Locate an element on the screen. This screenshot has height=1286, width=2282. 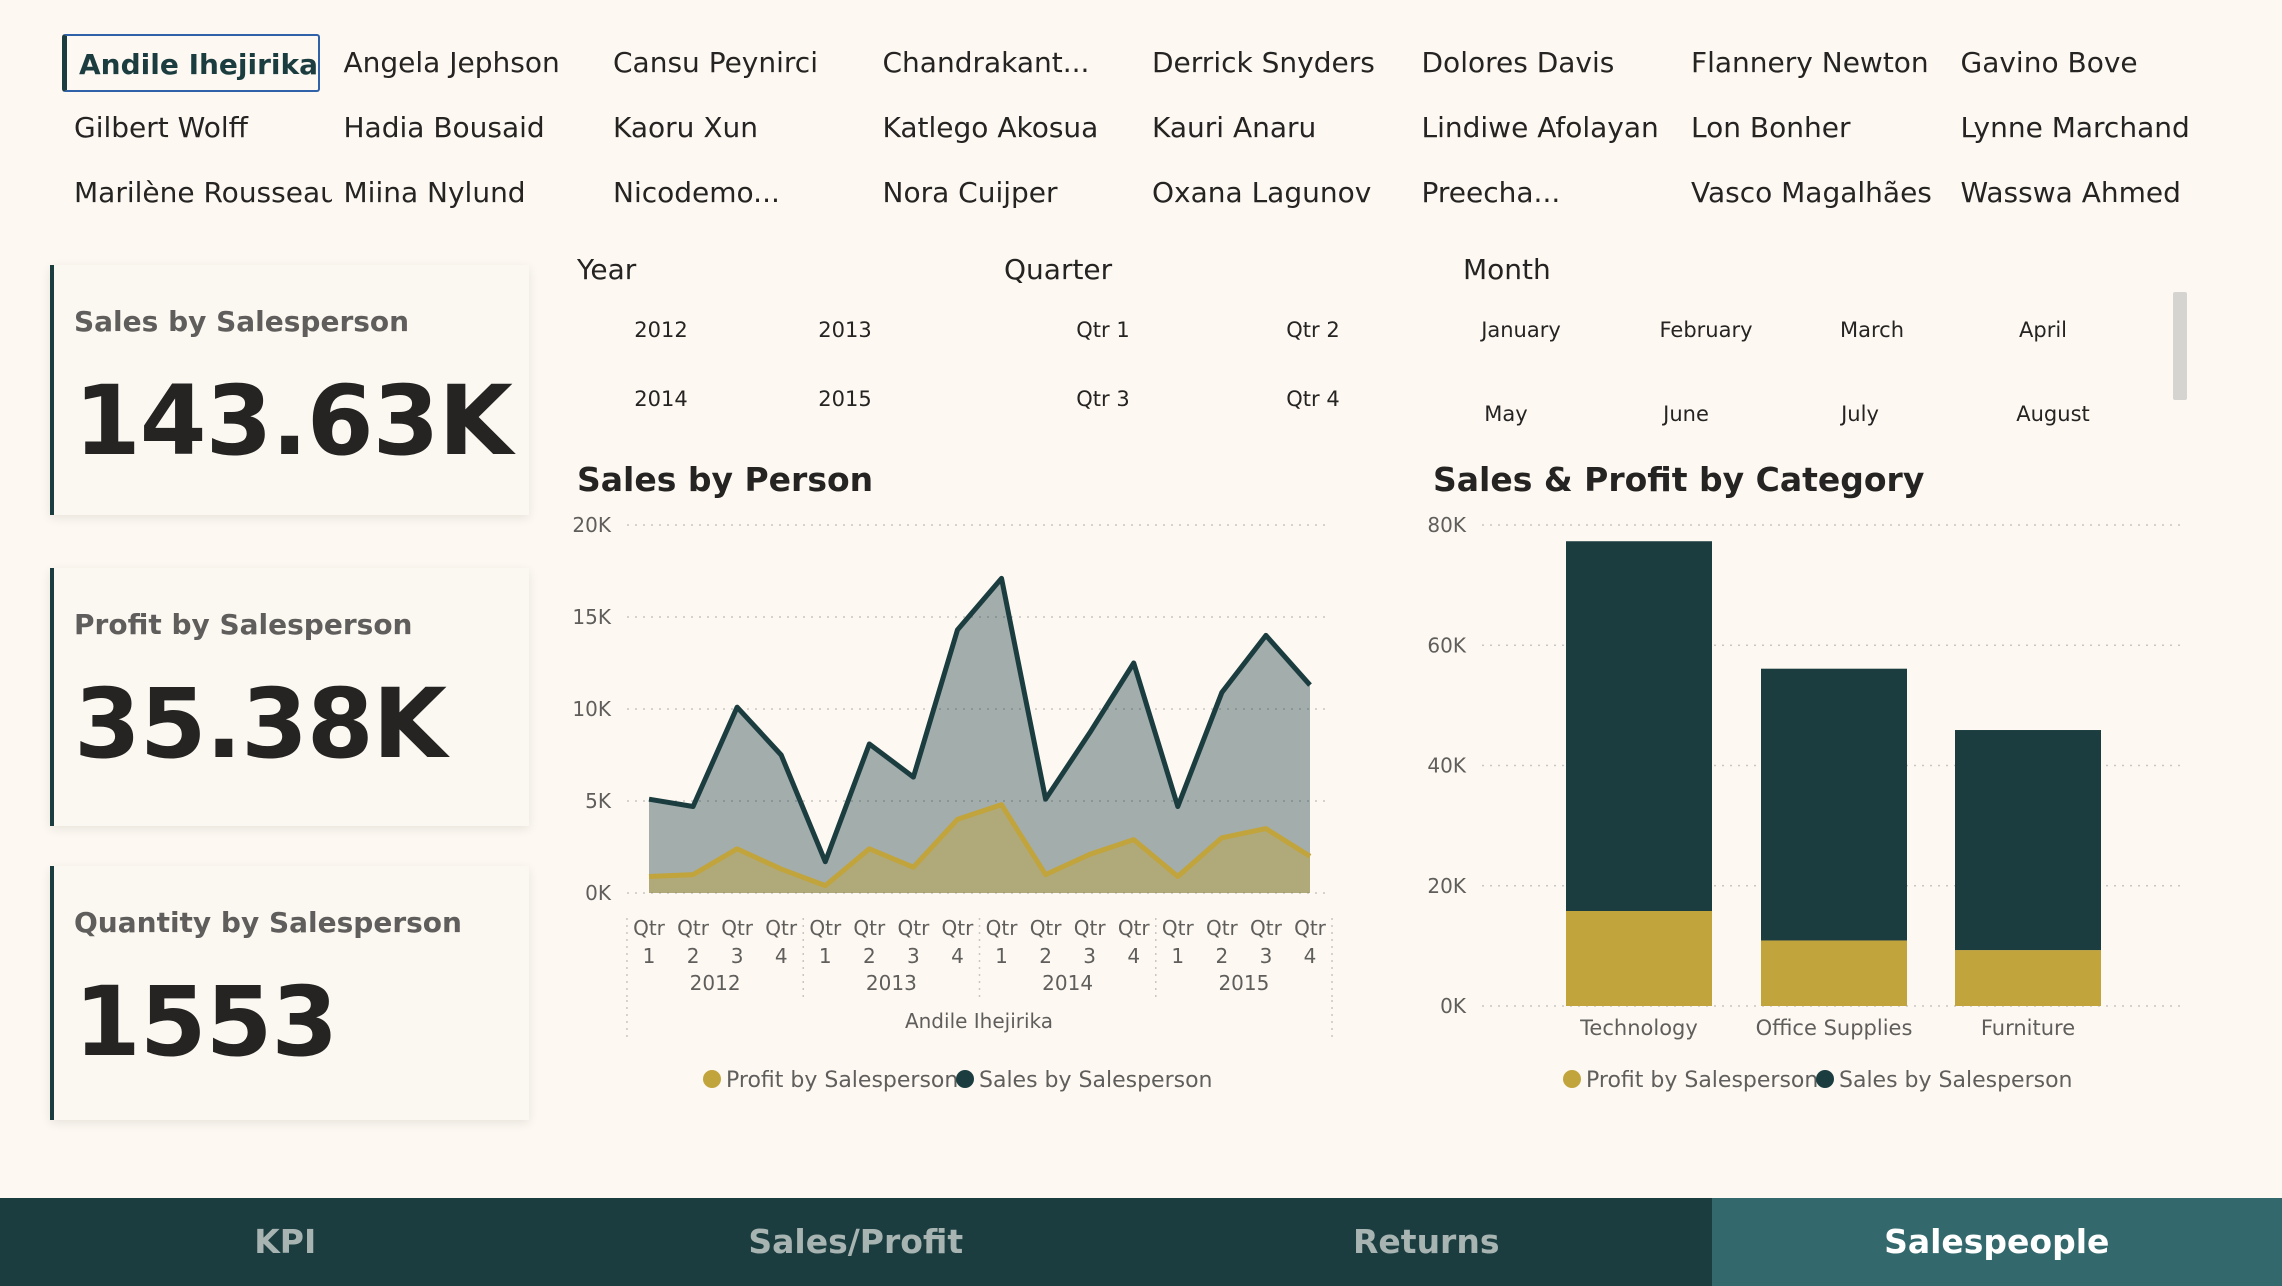
group-label: Andile Ihejirika is located at coordinates (979, 1021).